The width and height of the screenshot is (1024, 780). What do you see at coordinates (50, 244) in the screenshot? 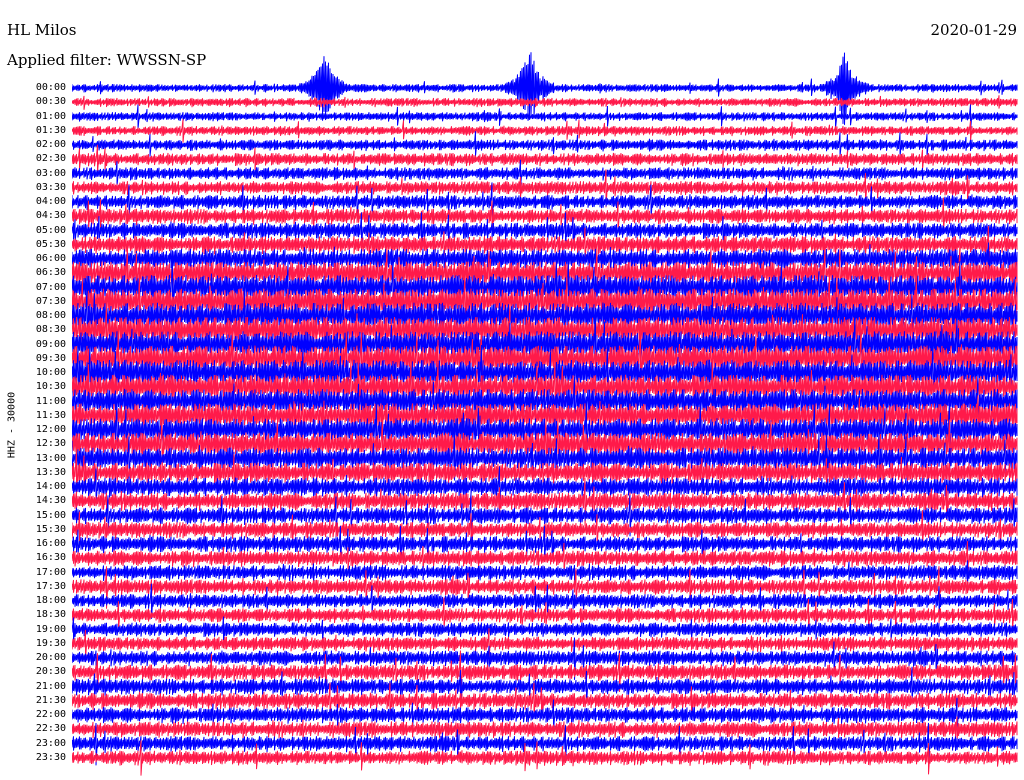
I see `time-label: 05:30` at bounding box center [50, 244].